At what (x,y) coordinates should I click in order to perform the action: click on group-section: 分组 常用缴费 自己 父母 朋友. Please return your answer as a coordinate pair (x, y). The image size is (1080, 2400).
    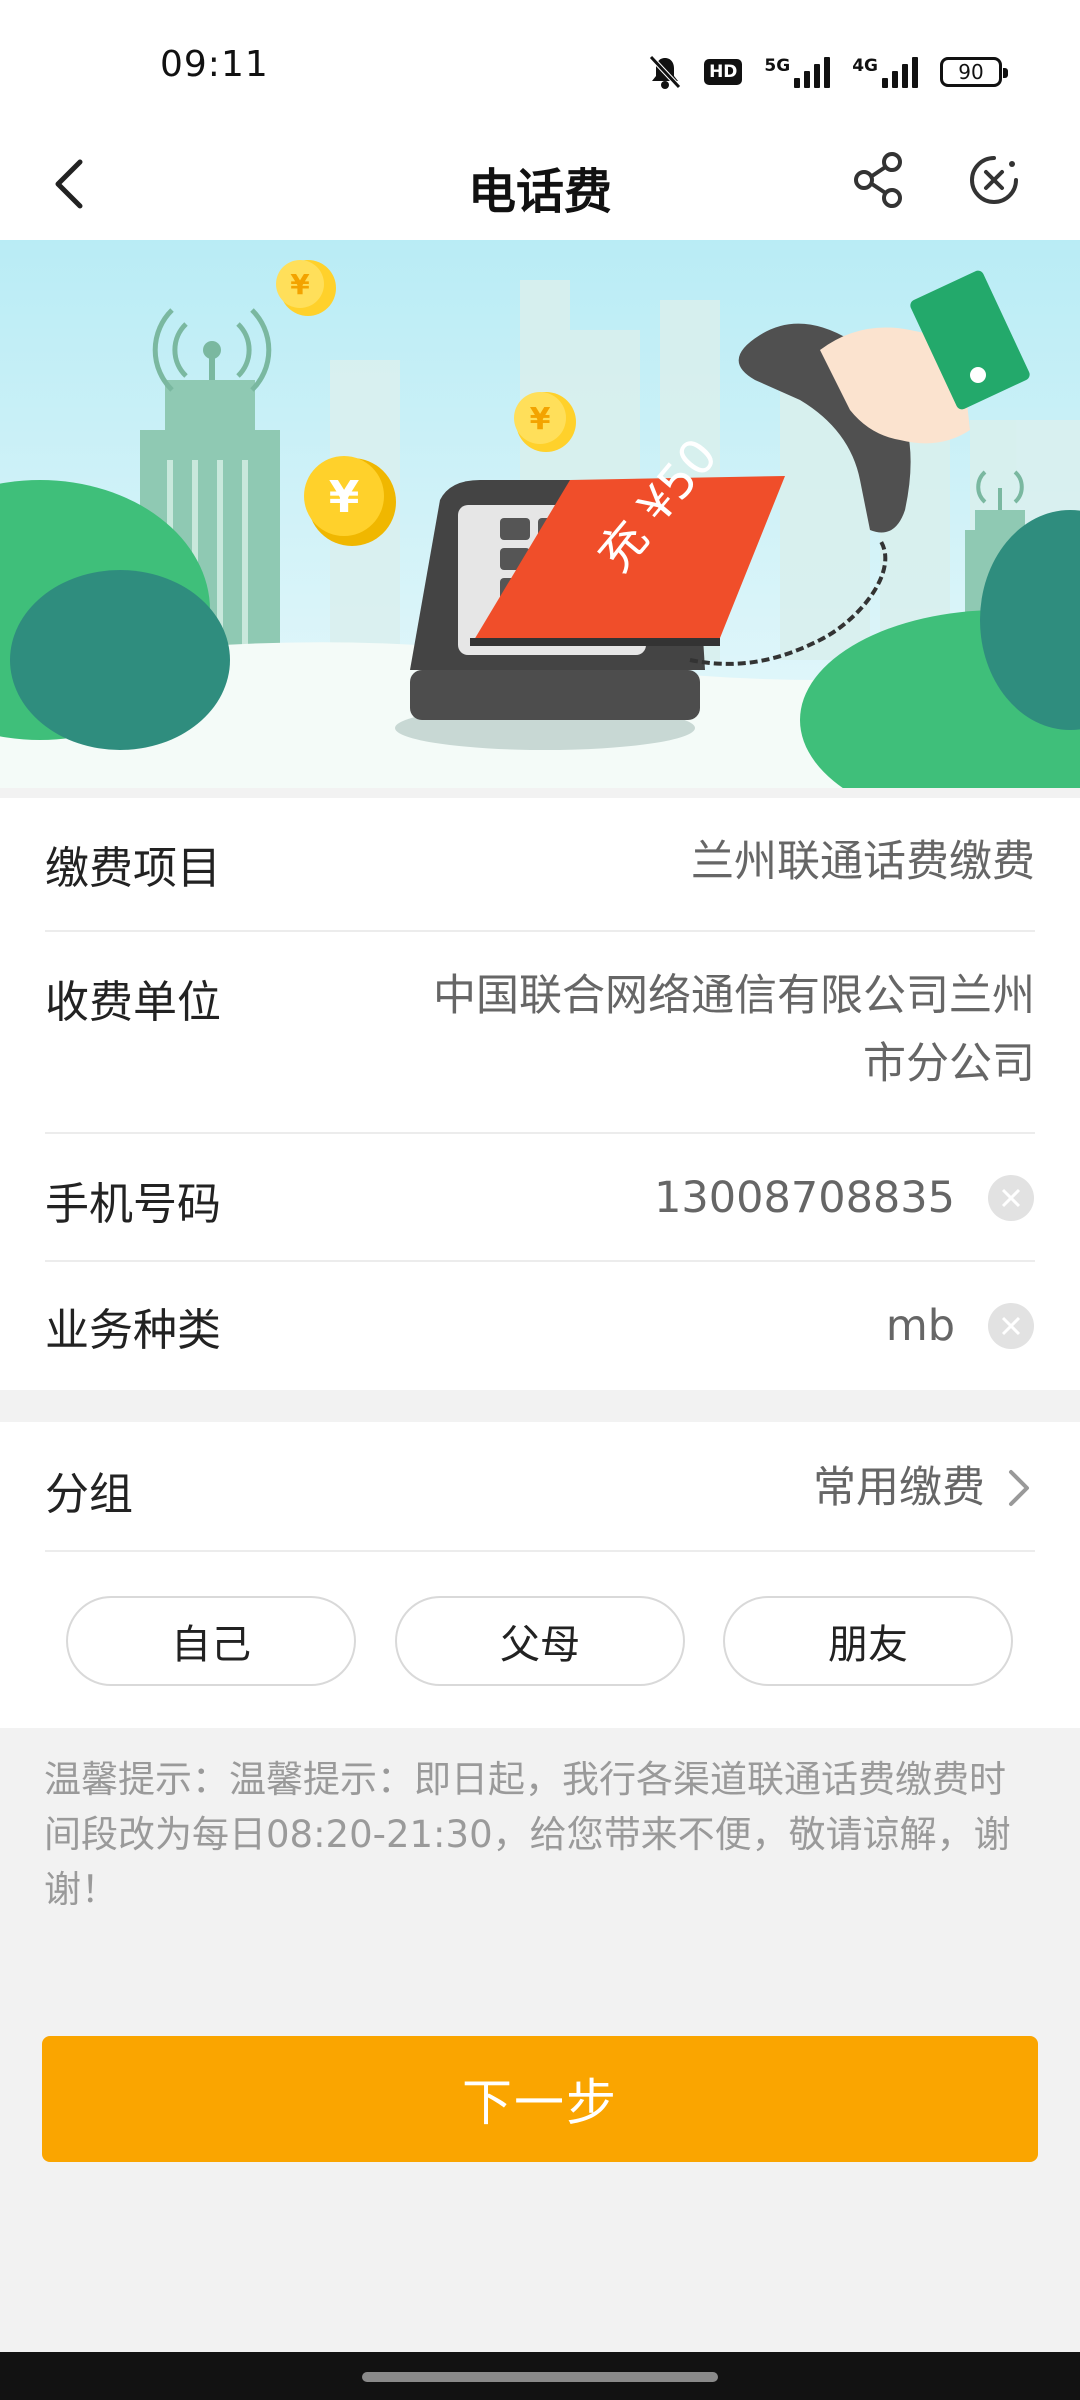
    Looking at the image, I should click on (540, 1575).